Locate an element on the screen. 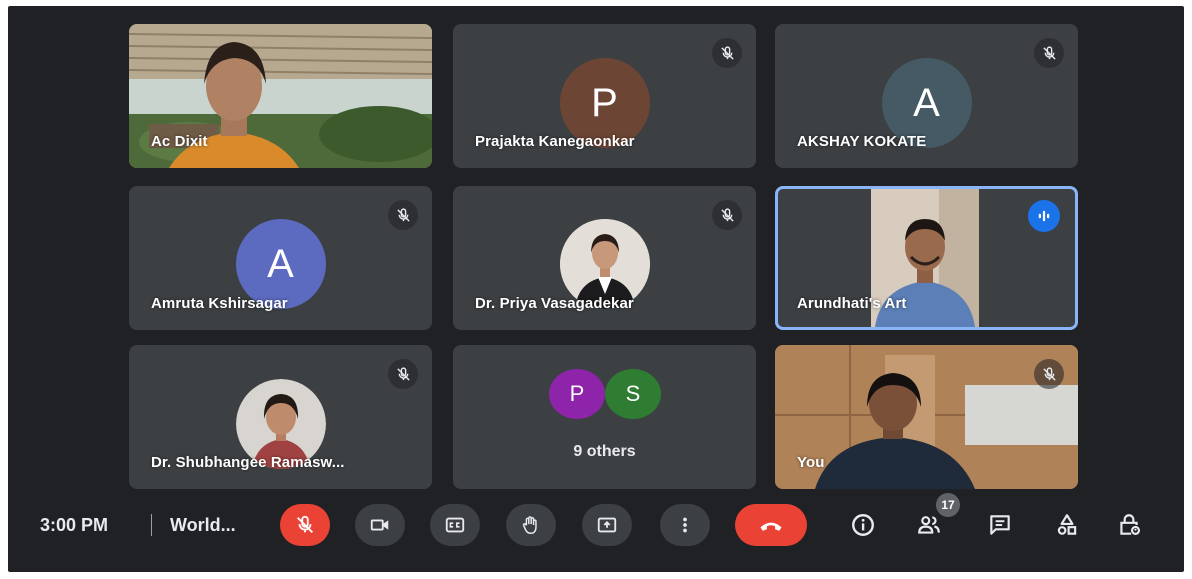 This screenshot has height=579, width=1192. others-avatars: P S is located at coordinates (604, 394).